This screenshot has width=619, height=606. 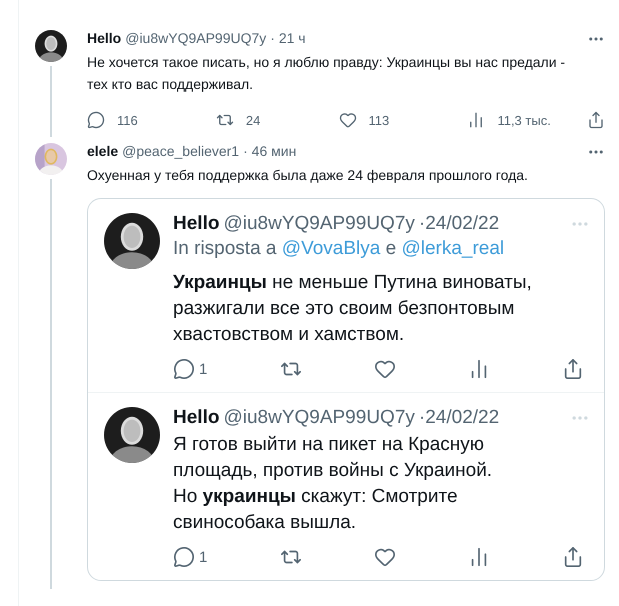 What do you see at coordinates (308, 175) in the screenshot?
I see `tweet-text: Охуенная у тебя поддержка была даже 24 февраля прошлого года.` at bounding box center [308, 175].